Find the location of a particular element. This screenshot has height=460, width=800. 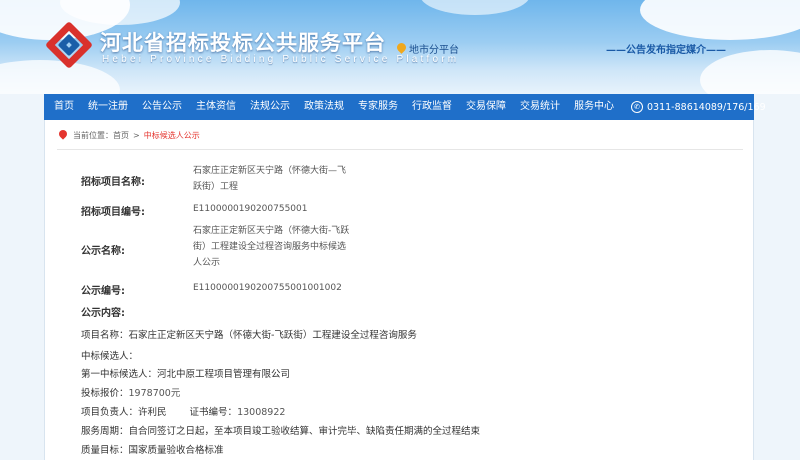

notice-content-label: 公示内容: is located at coordinates (103, 313).